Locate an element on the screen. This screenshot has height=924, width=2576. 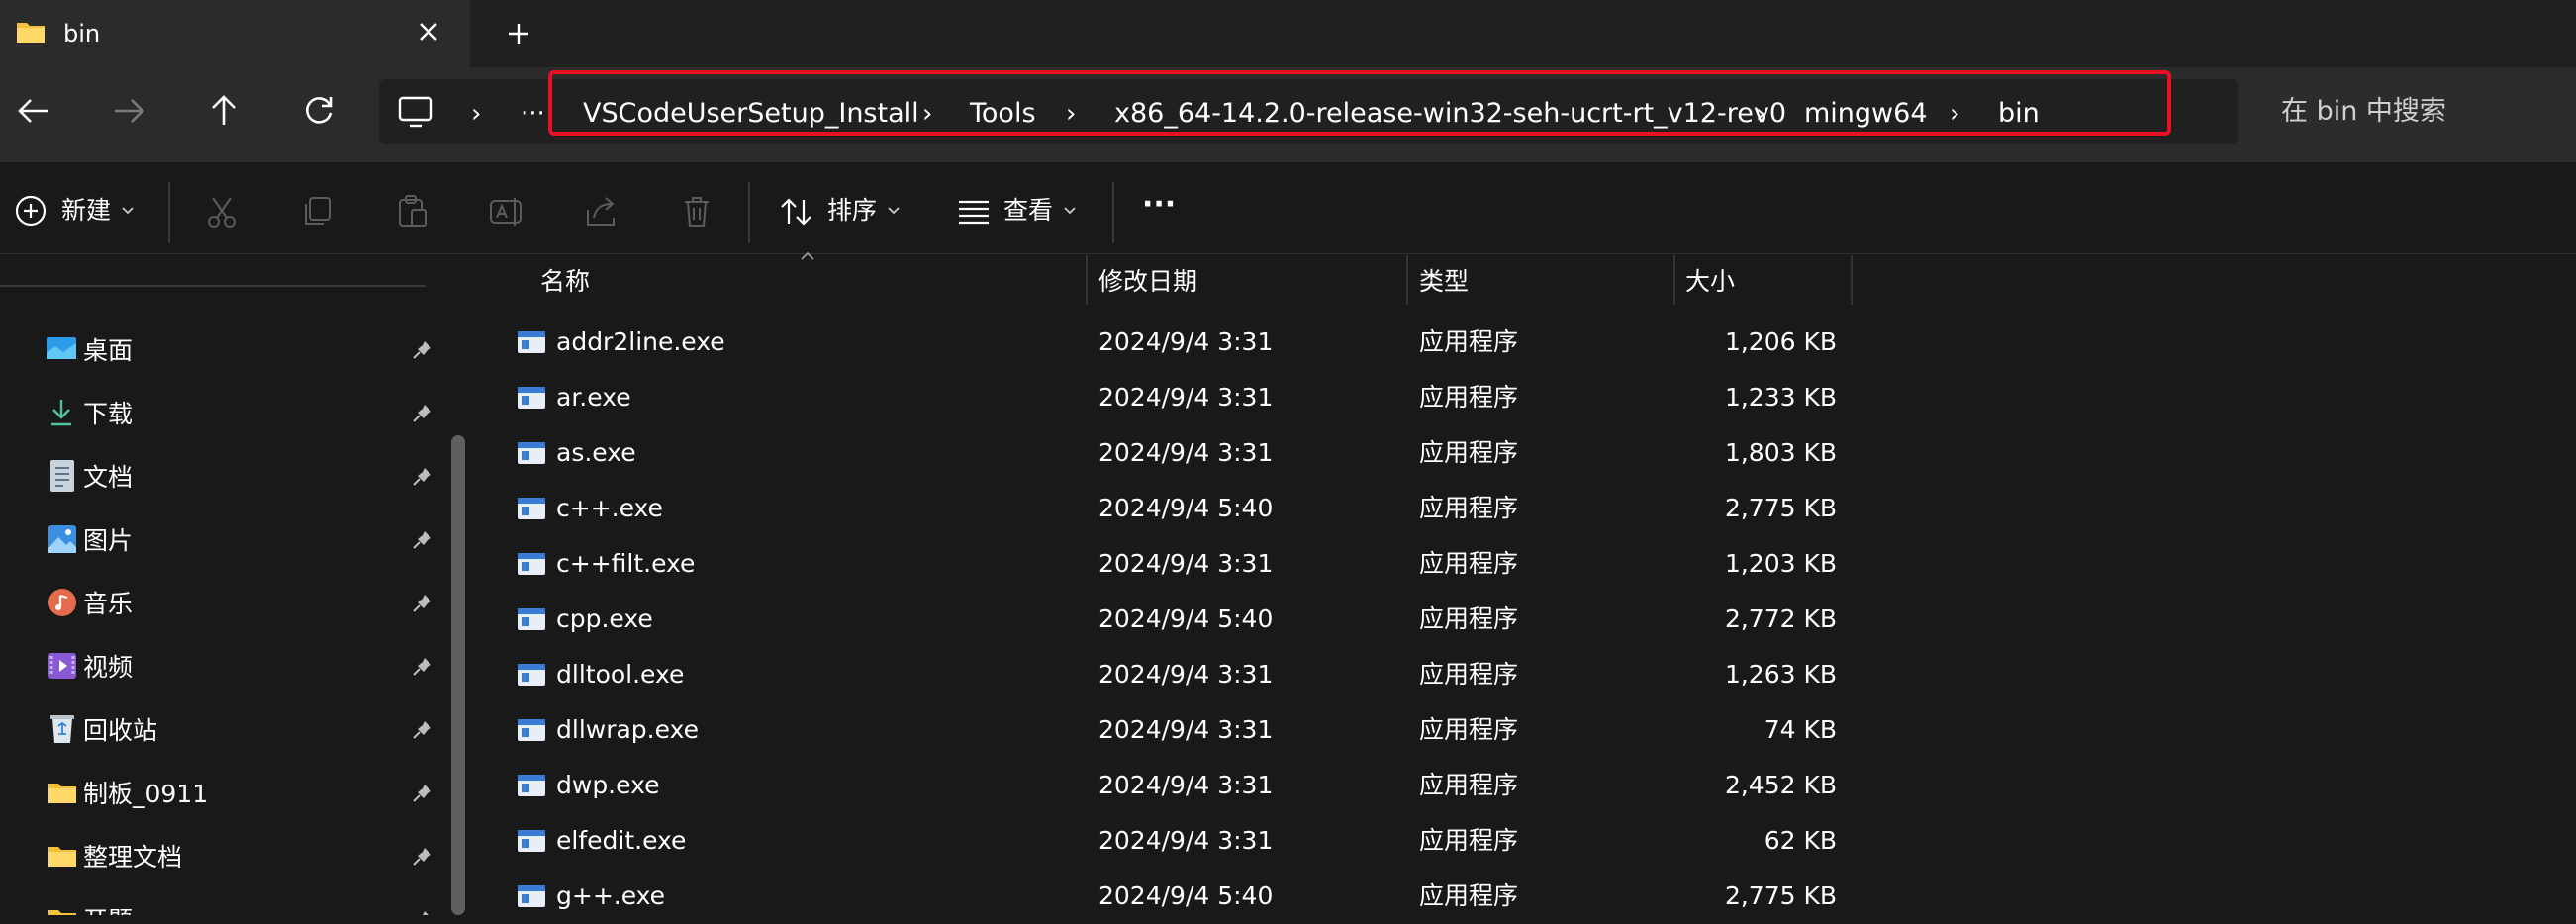
sort-icon is located at coordinates (796, 212).